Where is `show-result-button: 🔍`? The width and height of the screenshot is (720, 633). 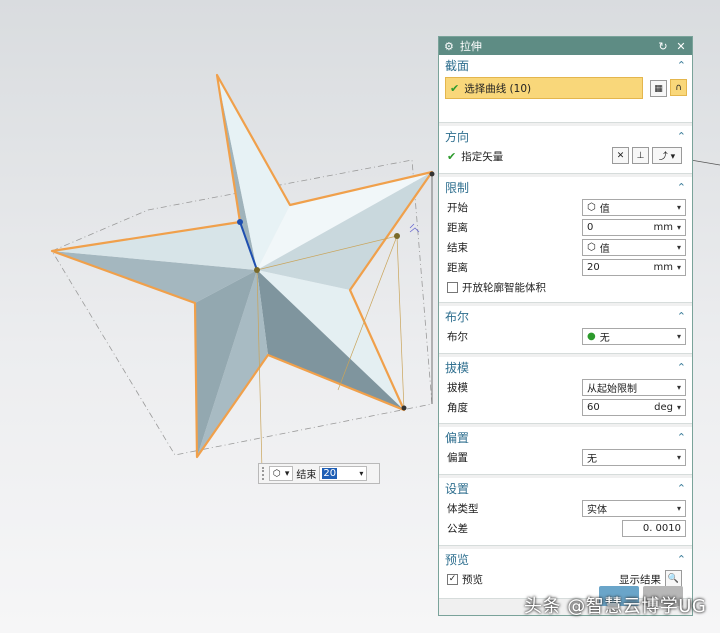
show-result-button: 🔍 is located at coordinates (673, 578).